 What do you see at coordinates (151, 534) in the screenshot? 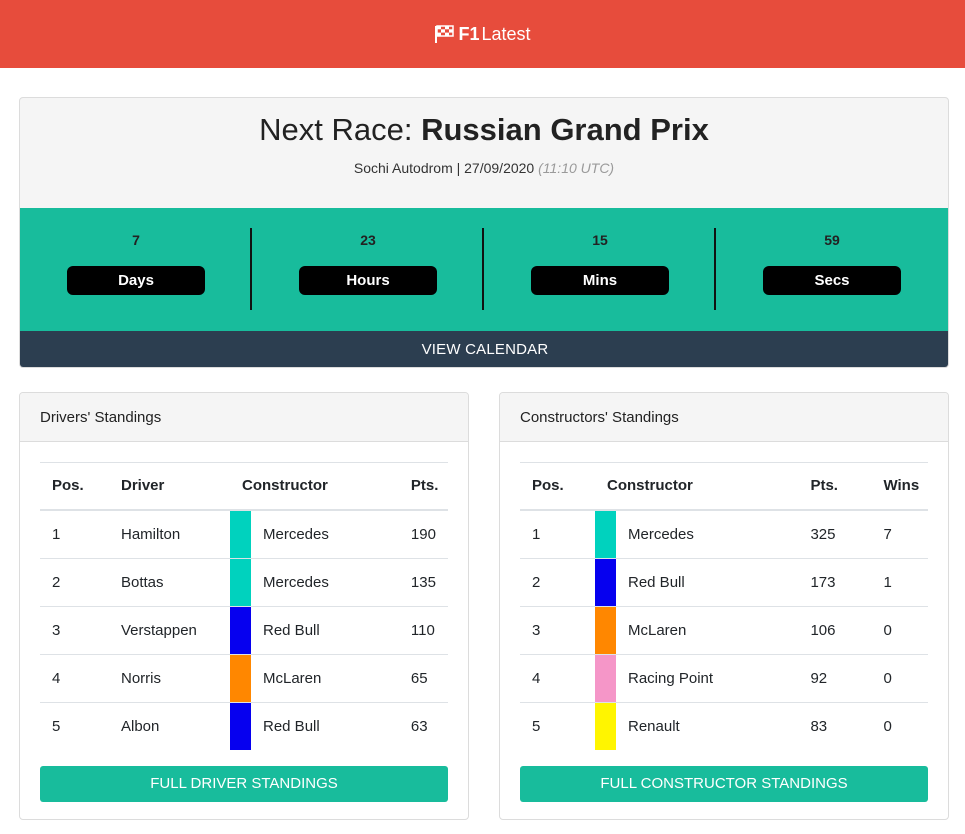
I see `cell-driver: Hamilton` at bounding box center [151, 534].